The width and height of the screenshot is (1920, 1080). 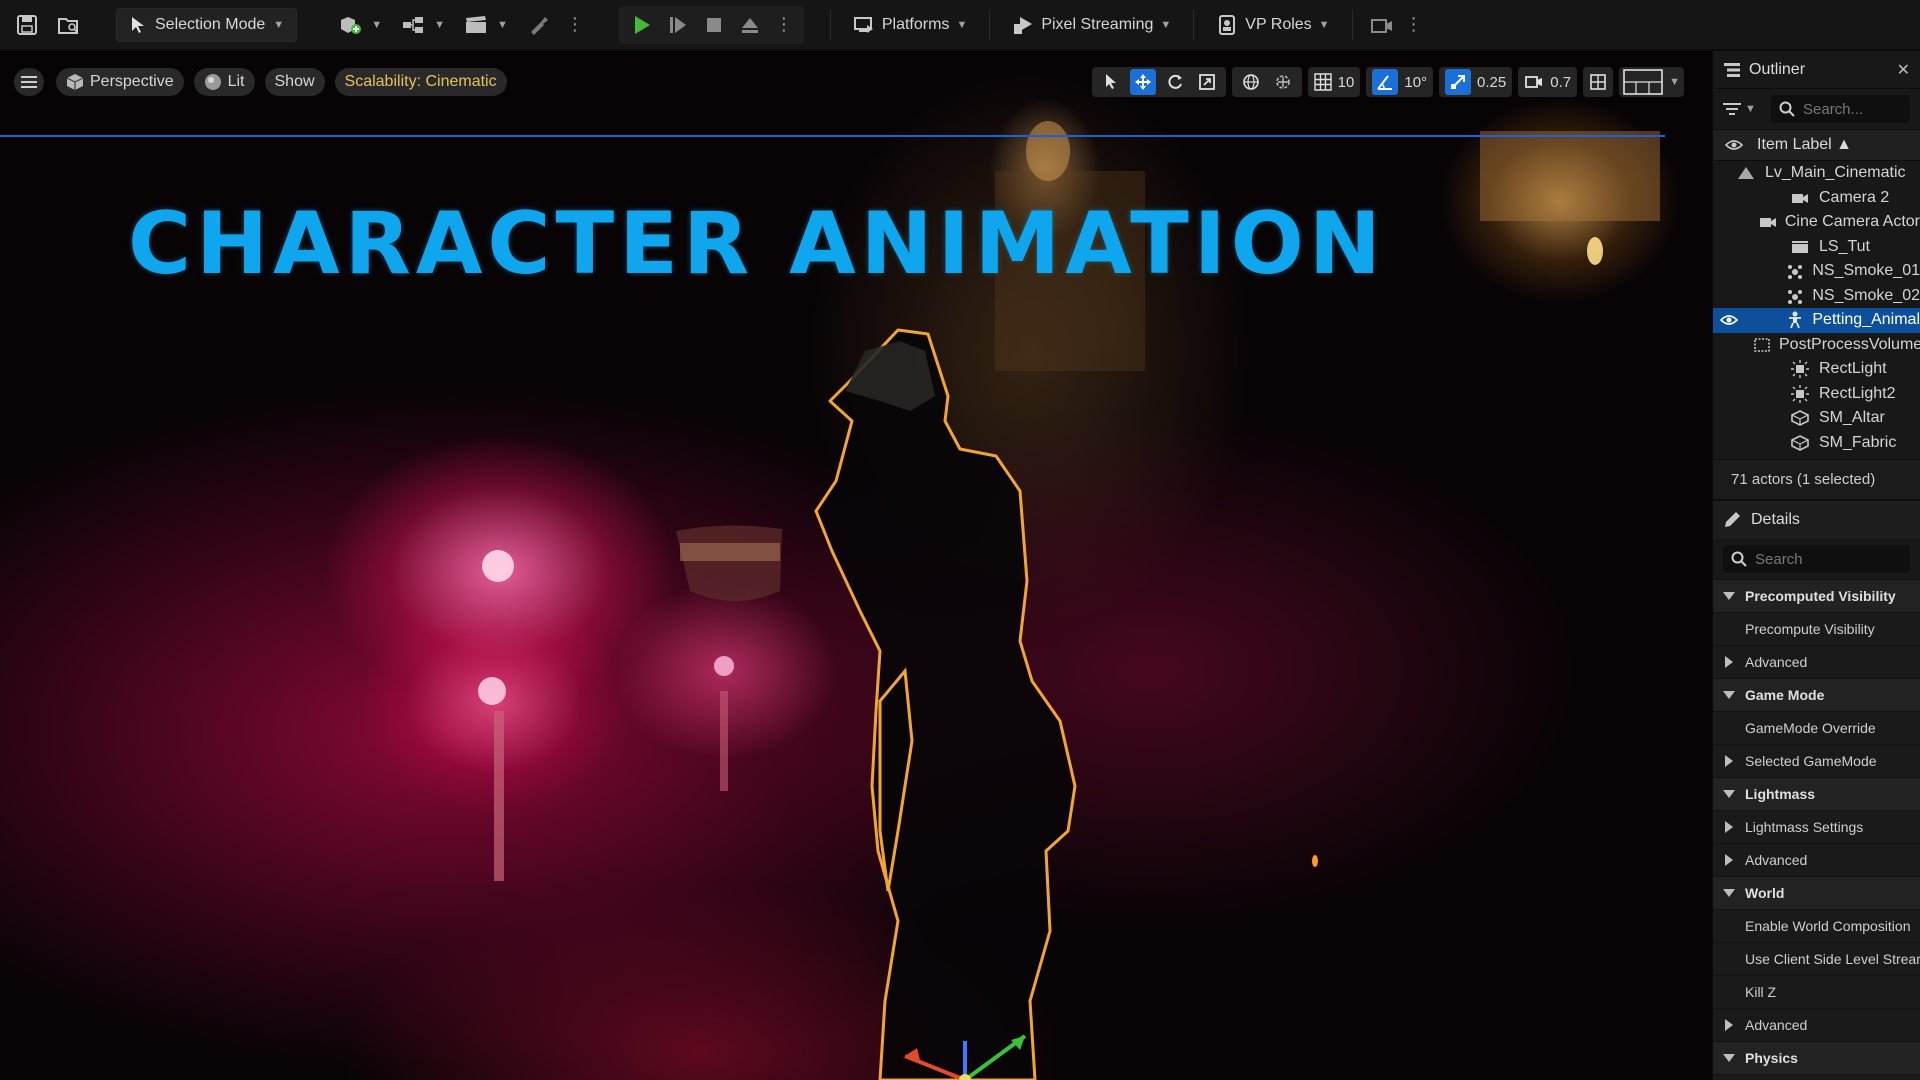 I want to click on outliner-item: SM_Fabric, so click(x=1816, y=443).